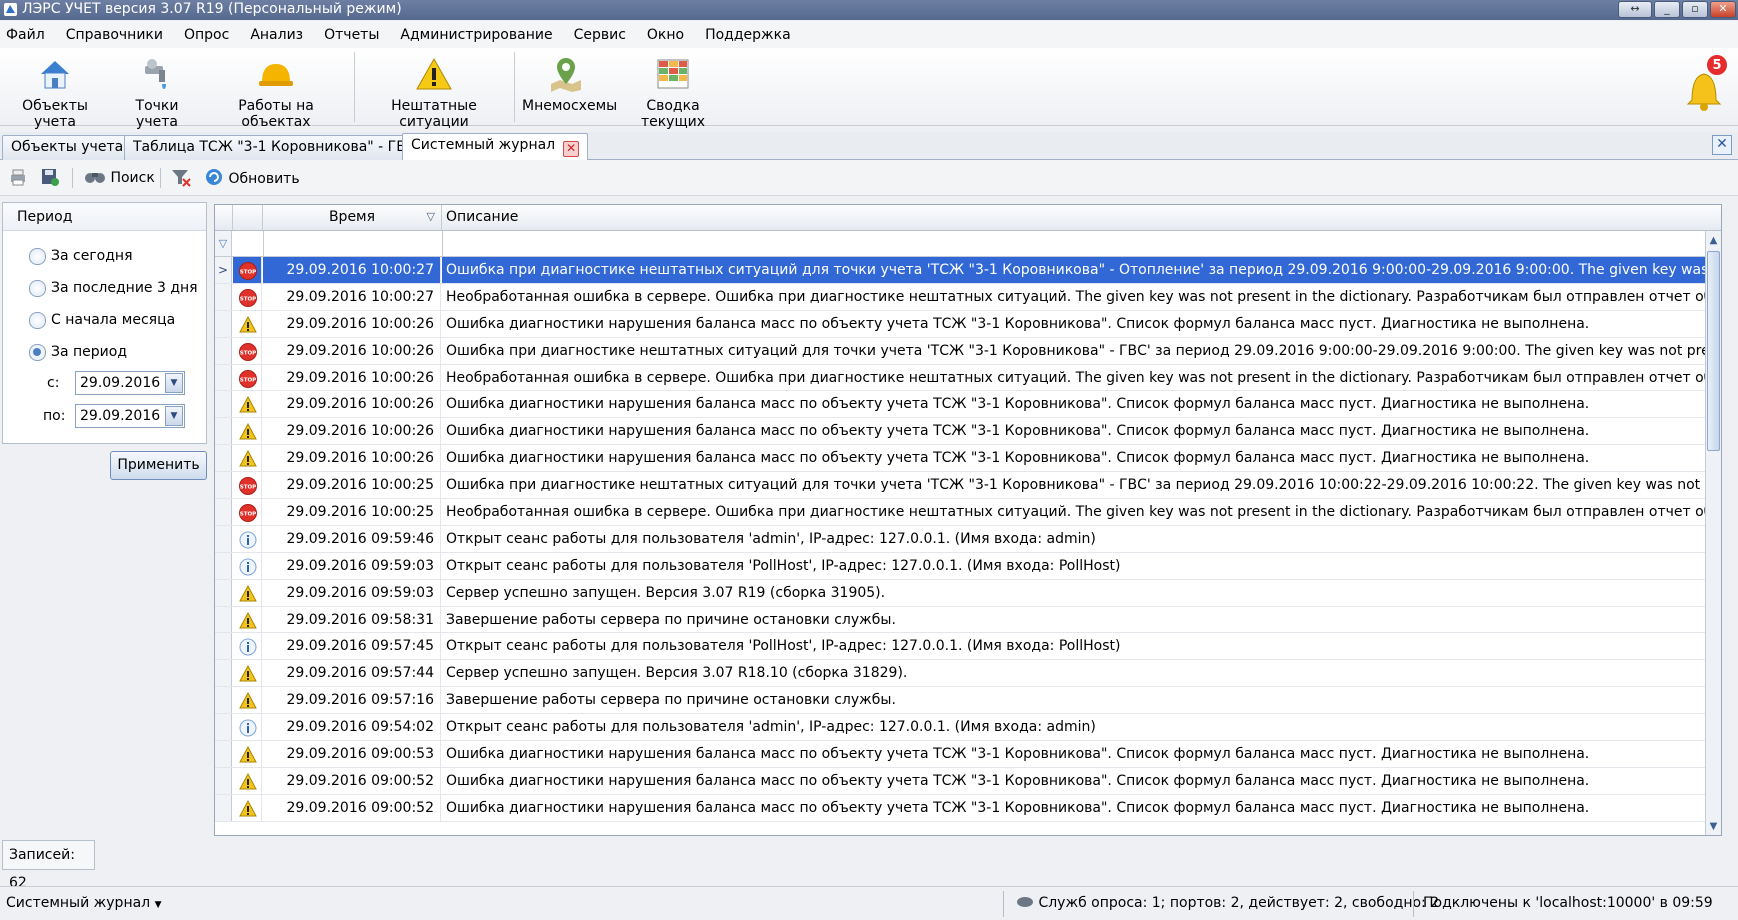 The width and height of the screenshot is (1738, 920). What do you see at coordinates (248, 513) in the screenshot?
I see `stop-error-icon: STOP` at bounding box center [248, 513].